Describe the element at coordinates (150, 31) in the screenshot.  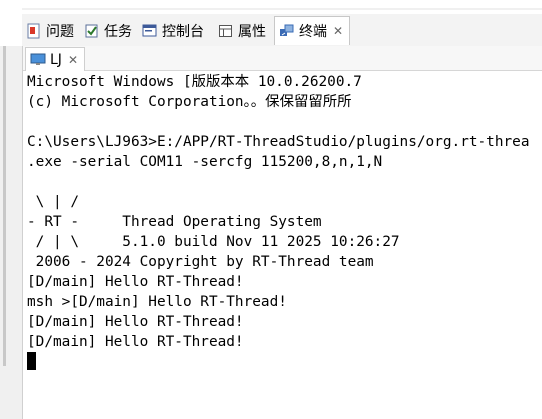
I see `console-icon` at that location.